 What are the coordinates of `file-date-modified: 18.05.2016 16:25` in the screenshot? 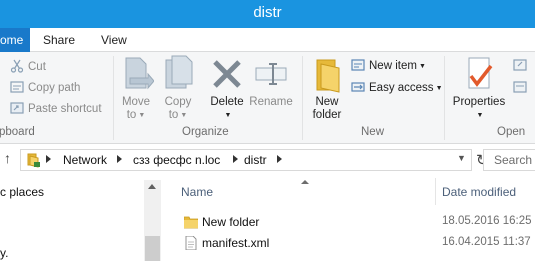 It's located at (487, 221).